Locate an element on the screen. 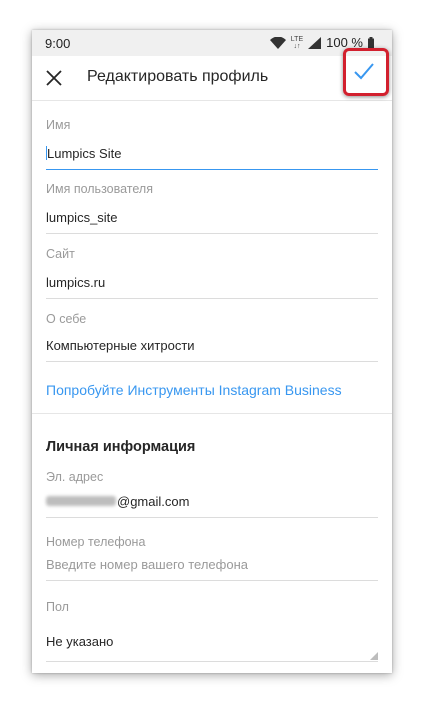 The width and height of the screenshot is (424, 704). phone-input: Введите номер вашего телефона is located at coordinates (212, 564).